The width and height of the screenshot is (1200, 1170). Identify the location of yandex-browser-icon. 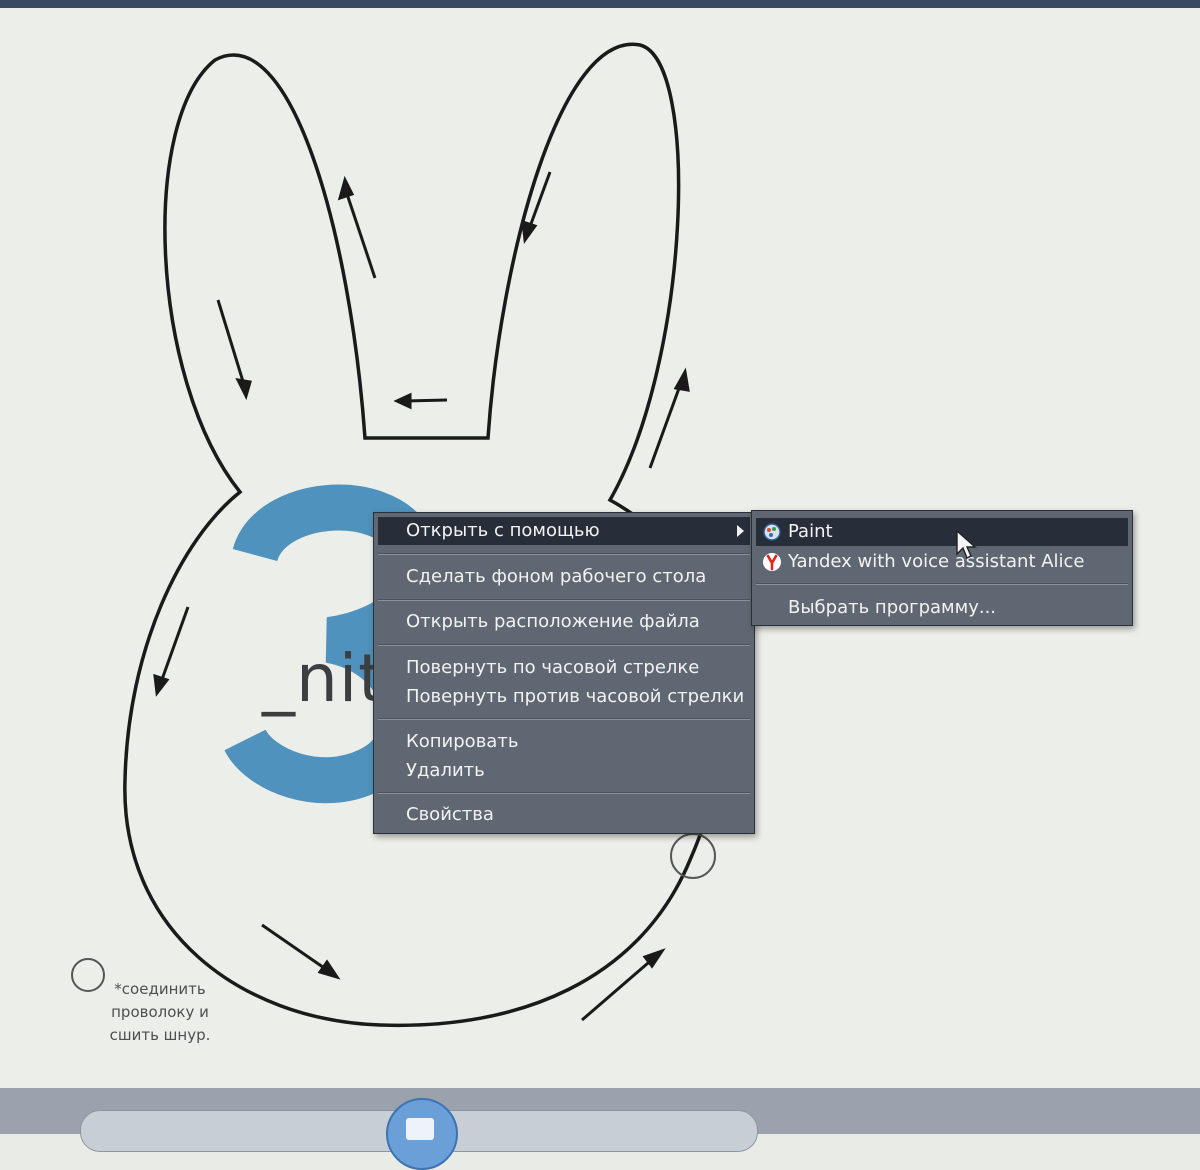
(772, 562).